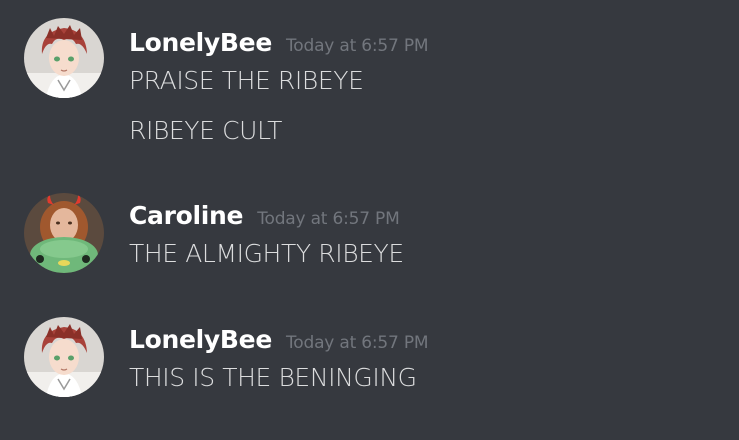  I want to click on message-text: RIBEYE CULT, so click(206, 130).